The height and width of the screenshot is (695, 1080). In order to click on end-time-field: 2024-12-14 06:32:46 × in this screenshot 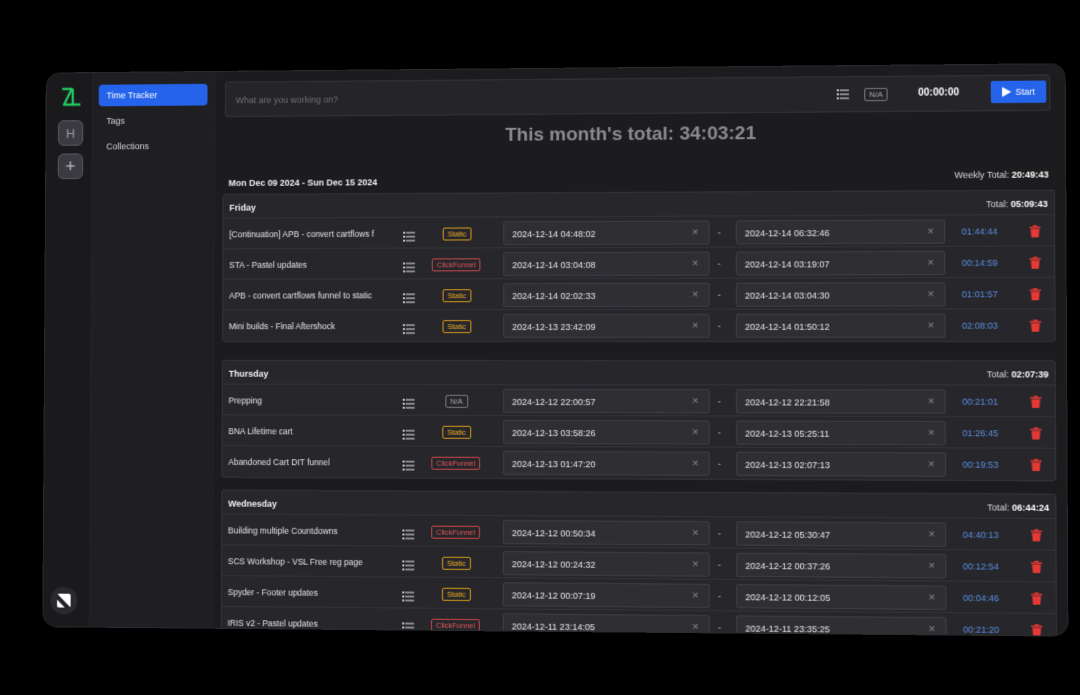, I will do `click(840, 232)`.